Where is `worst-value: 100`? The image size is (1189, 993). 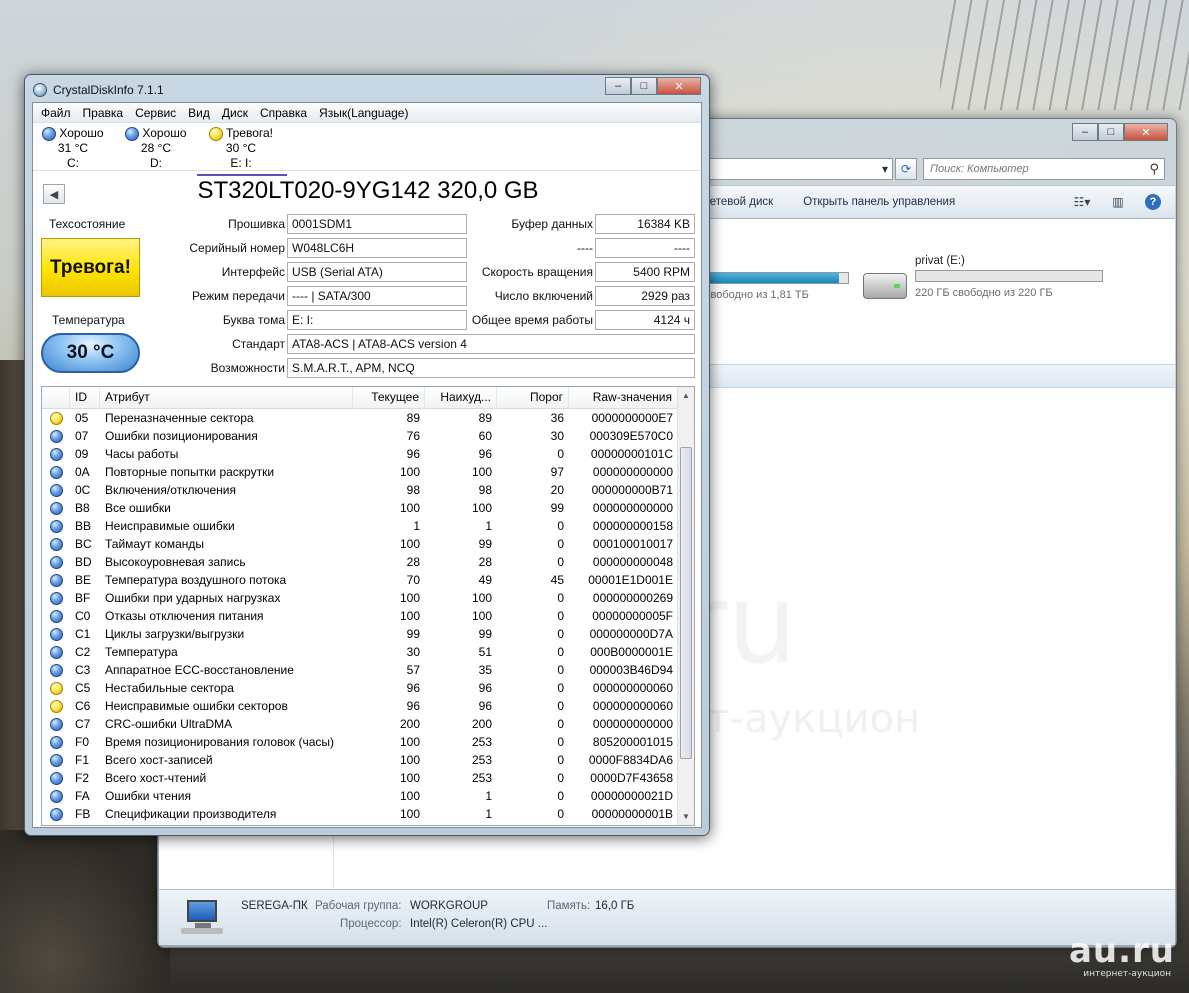 worst-value: 100 is located at coordinates (481, 508).